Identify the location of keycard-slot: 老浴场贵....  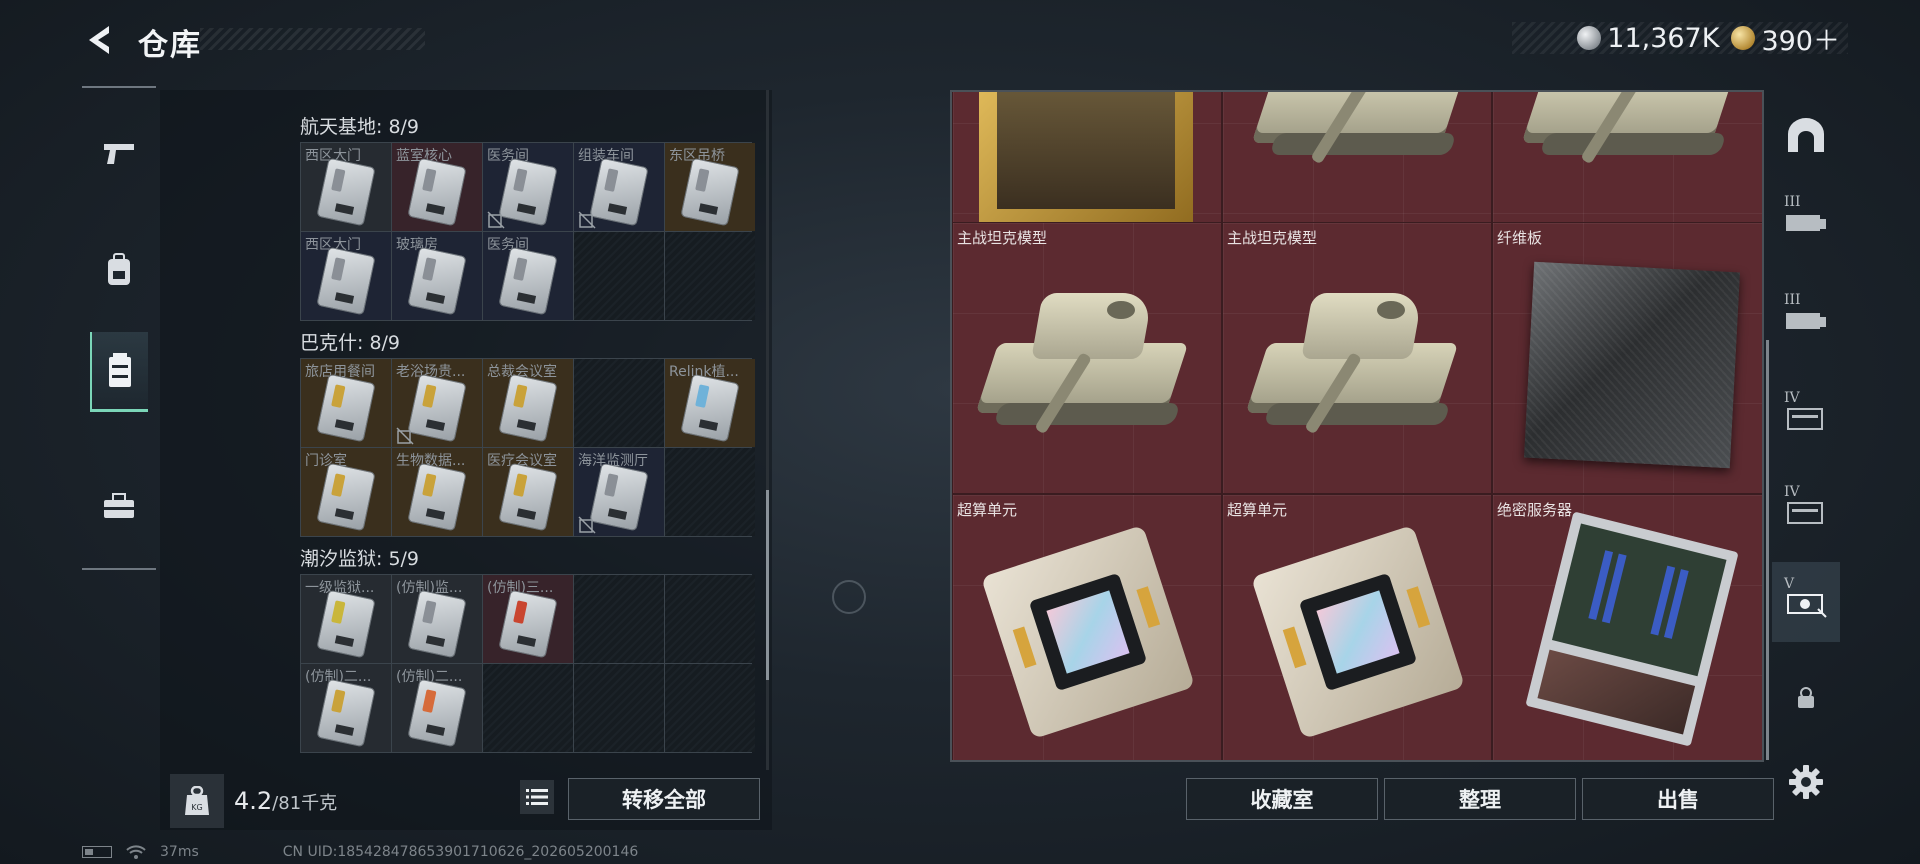
(437, 403).